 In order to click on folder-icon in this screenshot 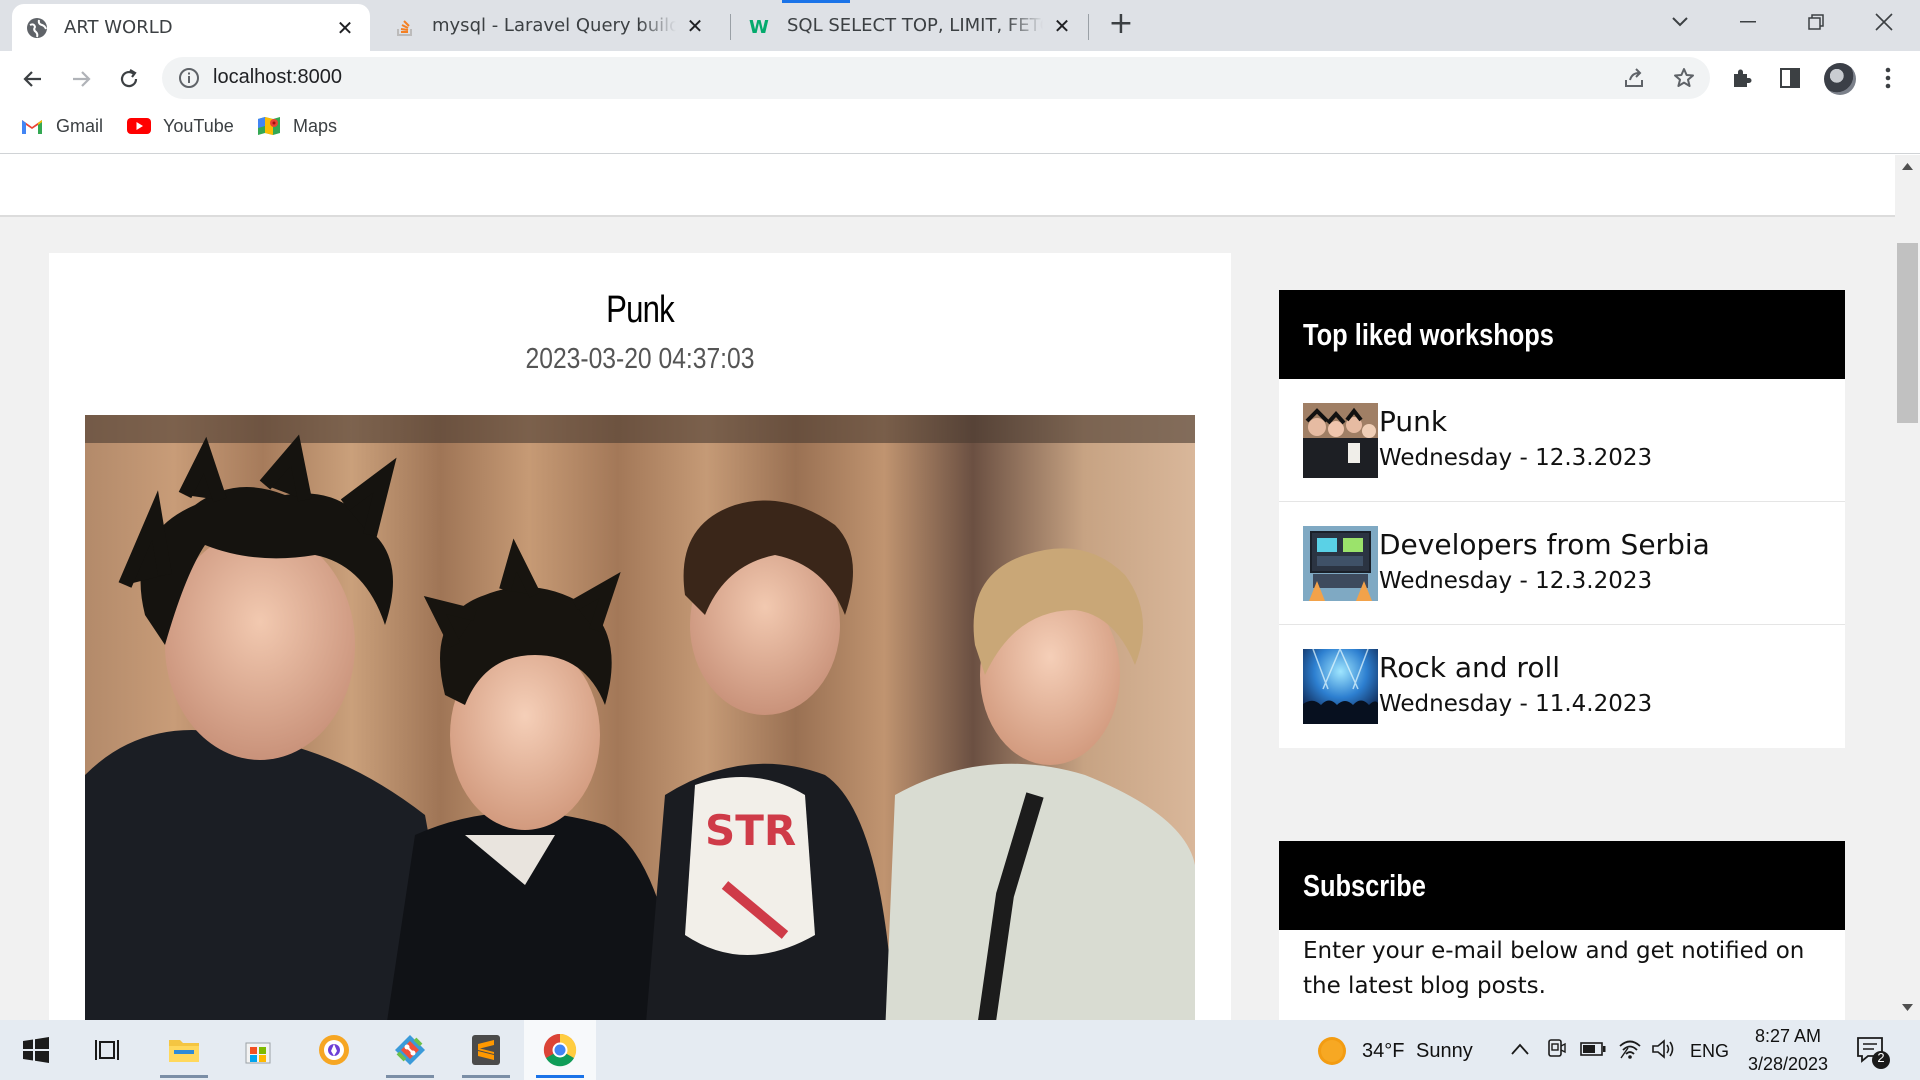, I will do `click(184, 1051)`.